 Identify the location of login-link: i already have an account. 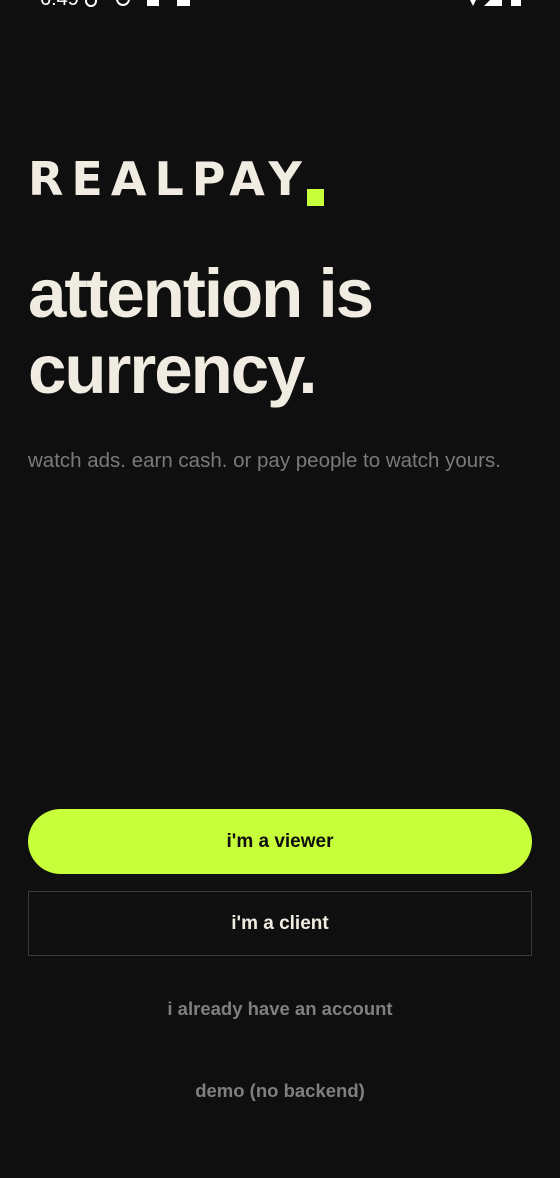
(280, 1009).